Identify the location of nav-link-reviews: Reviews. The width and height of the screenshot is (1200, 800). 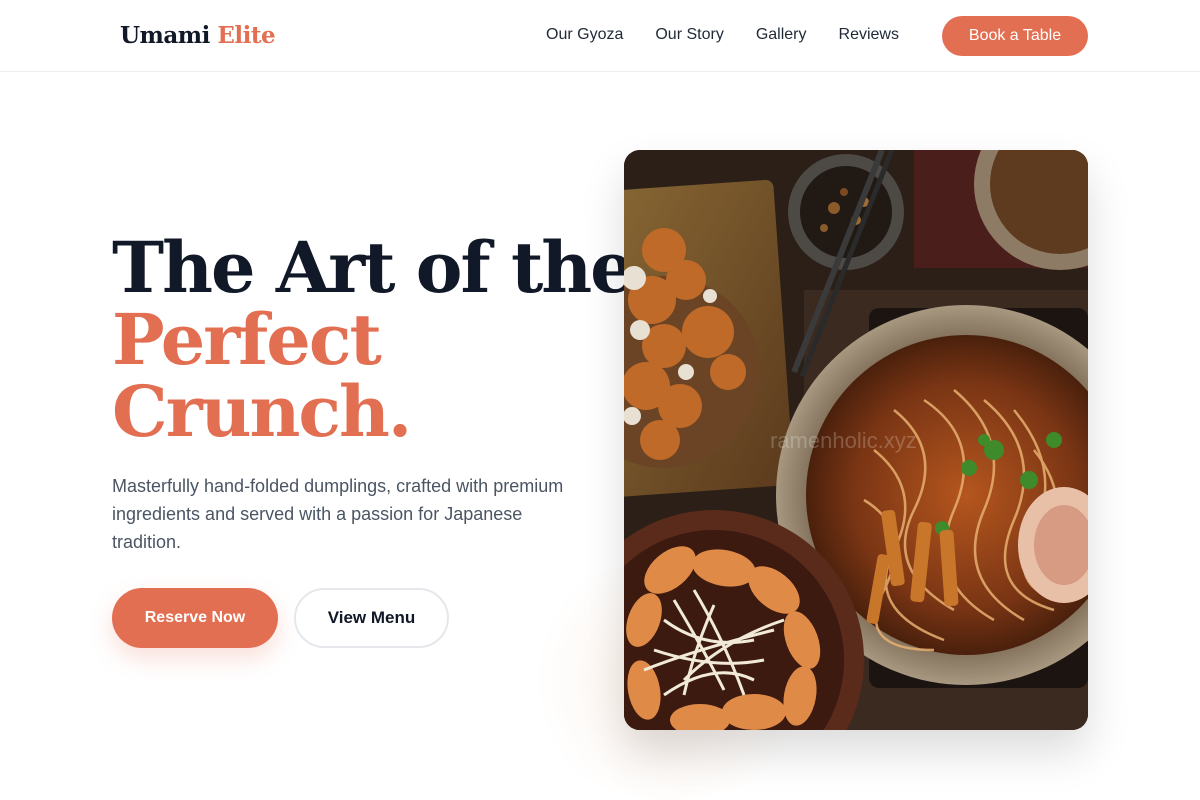
(869, 35).